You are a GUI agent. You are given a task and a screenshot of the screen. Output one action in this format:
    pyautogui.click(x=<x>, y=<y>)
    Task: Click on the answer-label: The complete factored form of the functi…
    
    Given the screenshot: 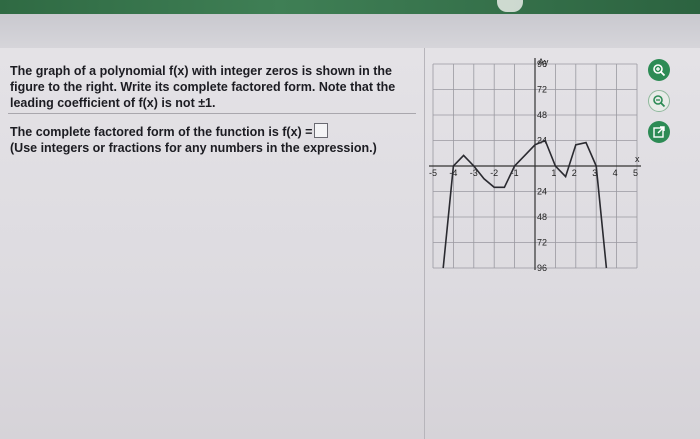 What is the action you would take?
    pyautogui.click(x=161, y=132)
    